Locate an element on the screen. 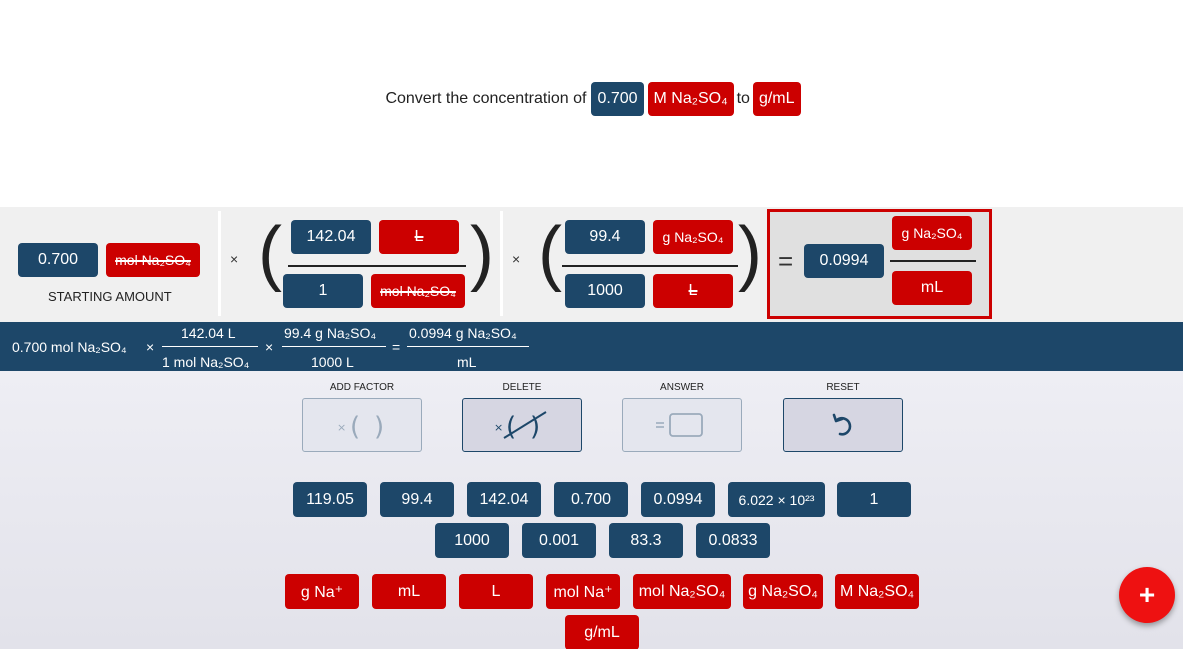 The width and height of the screenshot is (1183, 649). summary-f2-line is located at coordinates (334, 346).